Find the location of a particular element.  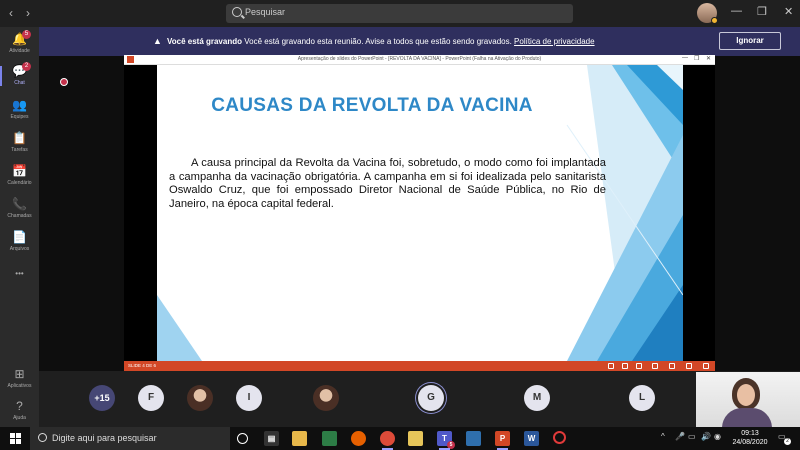

rail-item-calls: 📞 Chamadas is located at coordinates (19, 208).